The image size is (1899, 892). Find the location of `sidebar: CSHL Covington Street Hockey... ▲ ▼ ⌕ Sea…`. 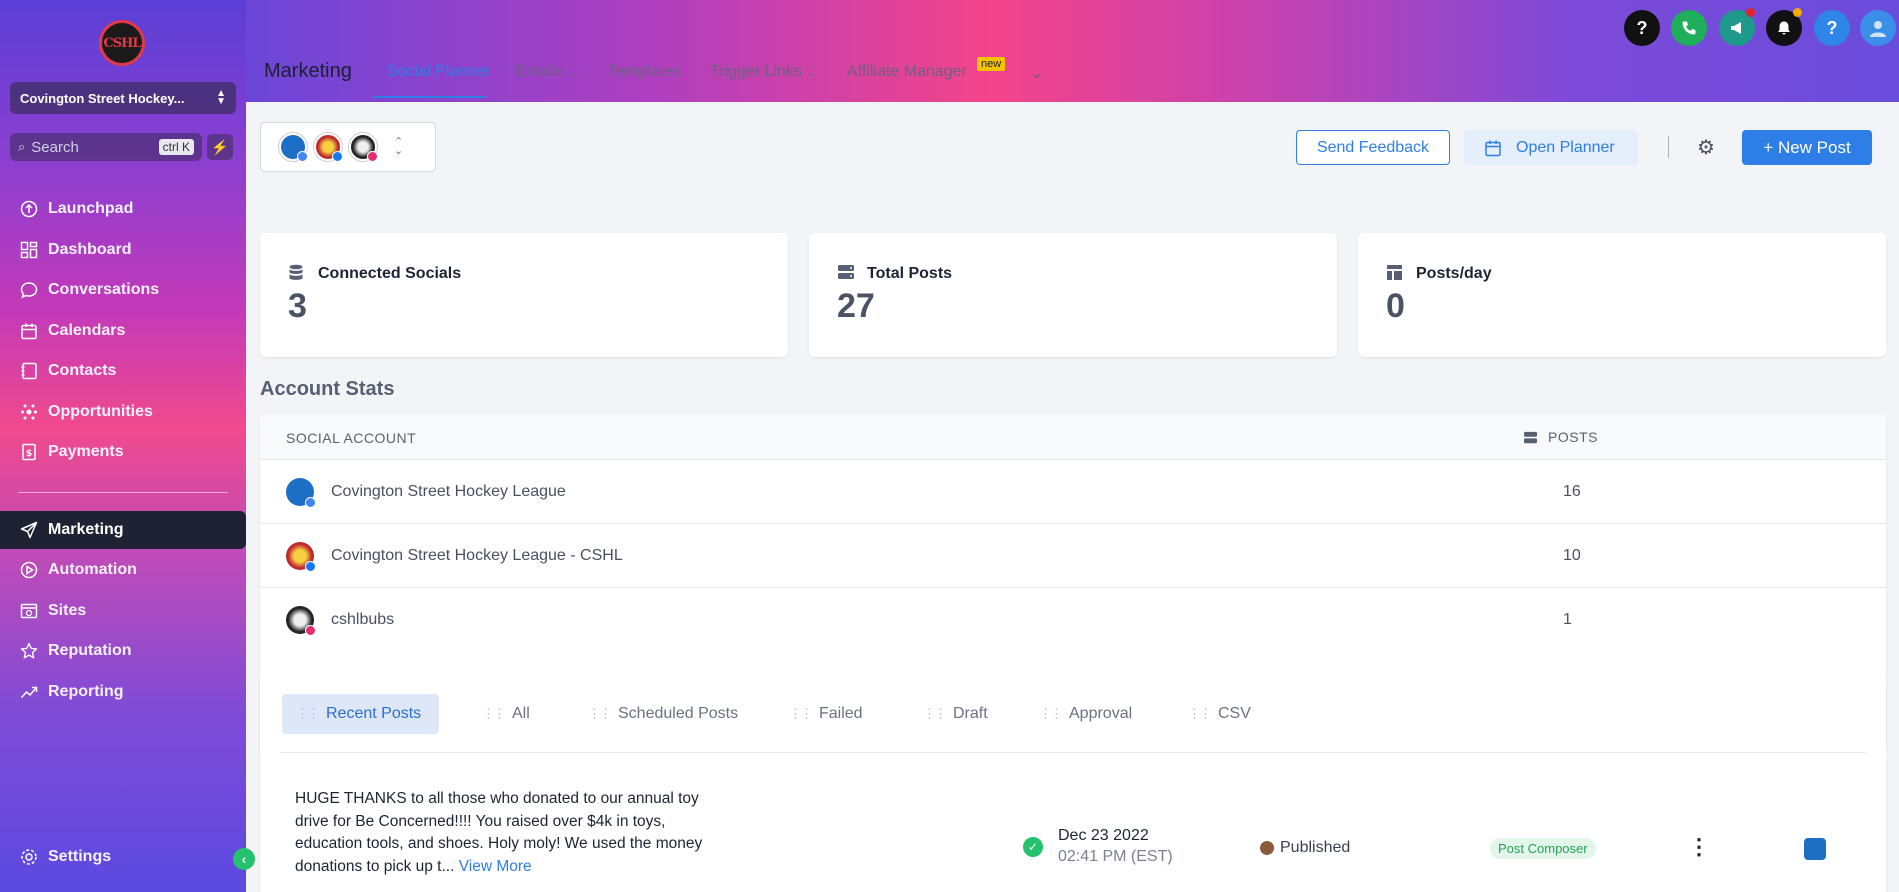

sidebar: CSHL Covington Street Hockey... ▲ ▼ ⌕ Sea… is located at coordinates (123, 446).